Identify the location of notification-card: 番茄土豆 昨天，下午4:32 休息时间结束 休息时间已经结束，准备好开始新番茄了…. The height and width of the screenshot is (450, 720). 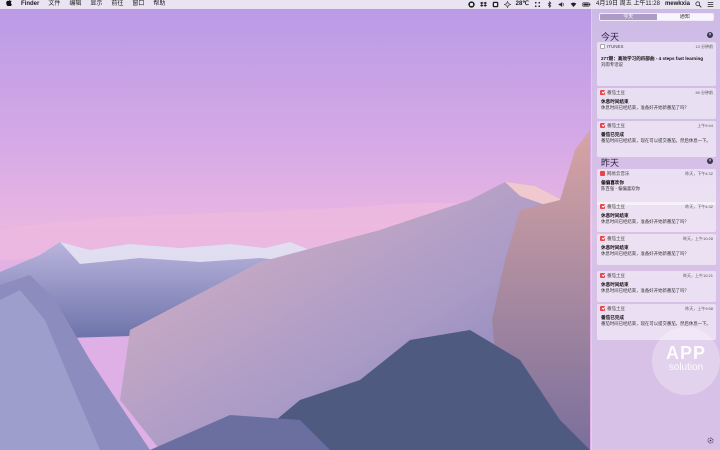
(656, 217).